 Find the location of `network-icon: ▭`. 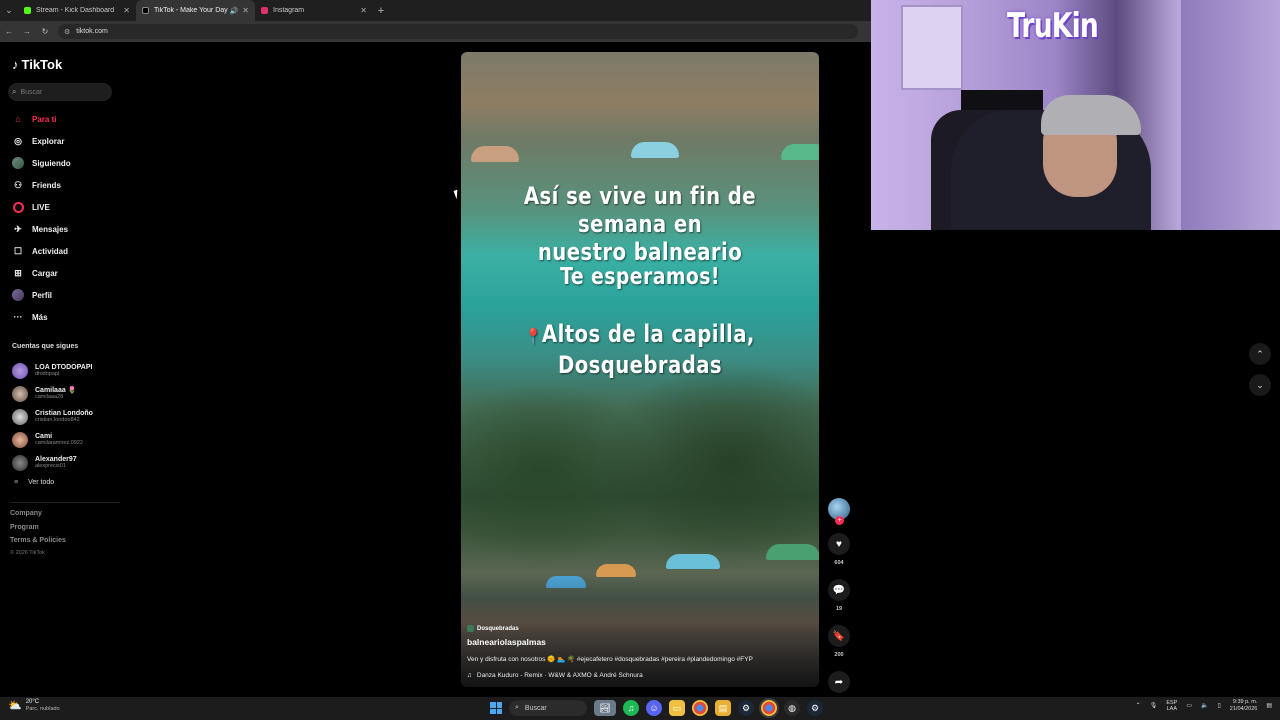

network-icon: ▭ is located at coordinates (1189, 705).